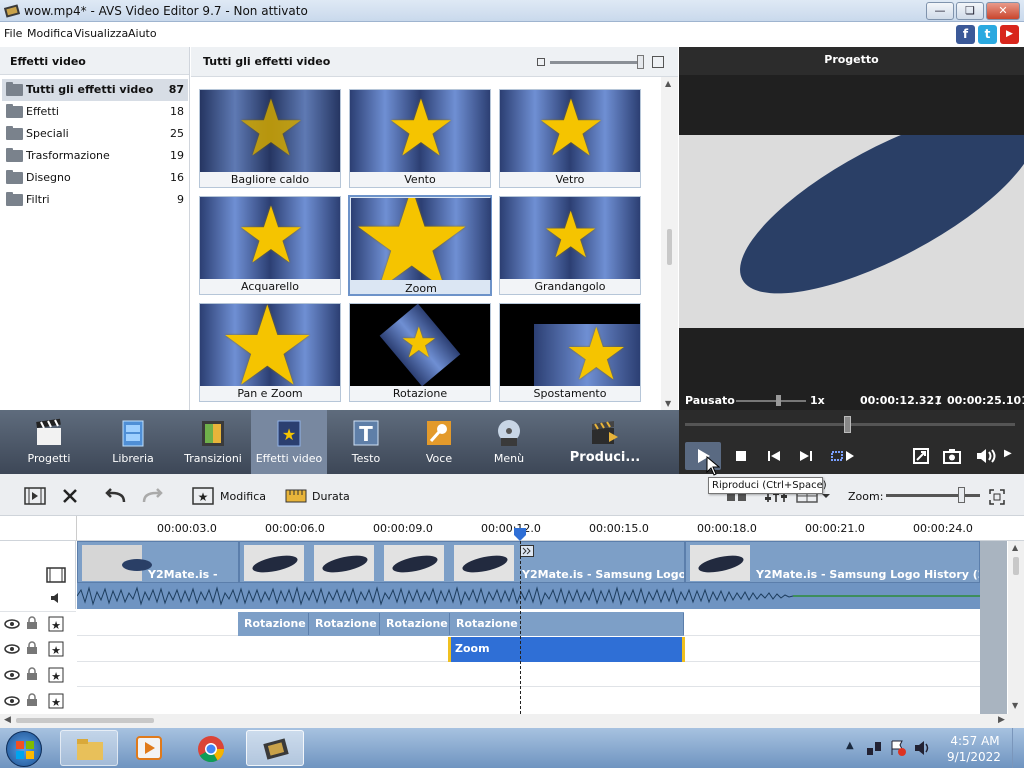 Image resolution: width=1024 pixels, height=768 pixels. Describe the element at coordinates (420, 245) in the screenshot. I see `effect-zoom: ★ Zoom` at that location.